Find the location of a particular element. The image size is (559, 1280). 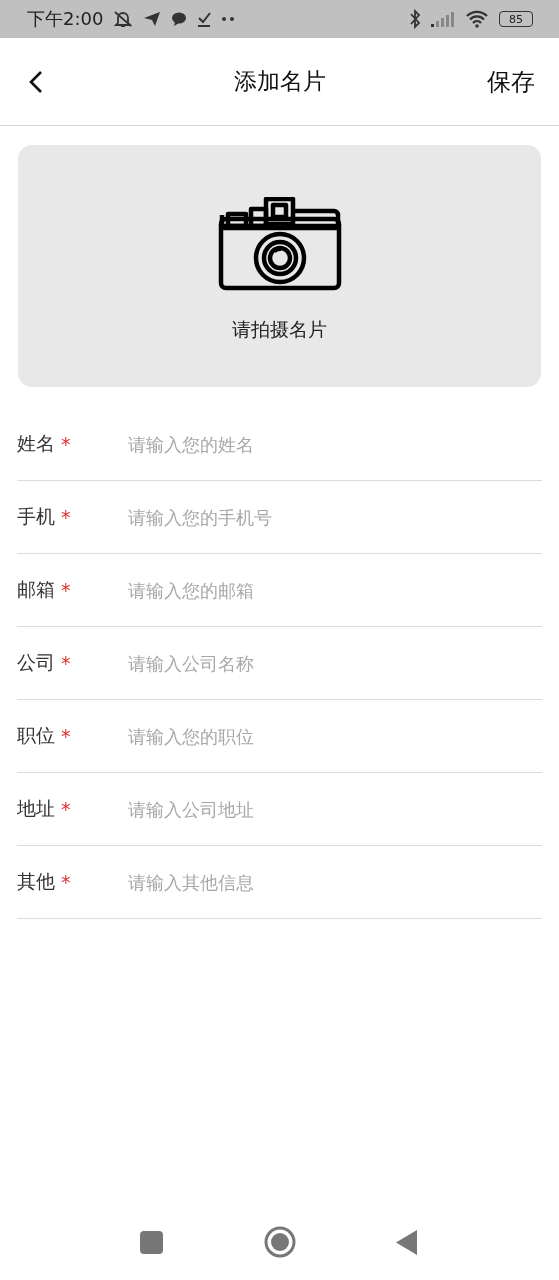

bluetooth-icon is located at coordinates (415, 19).